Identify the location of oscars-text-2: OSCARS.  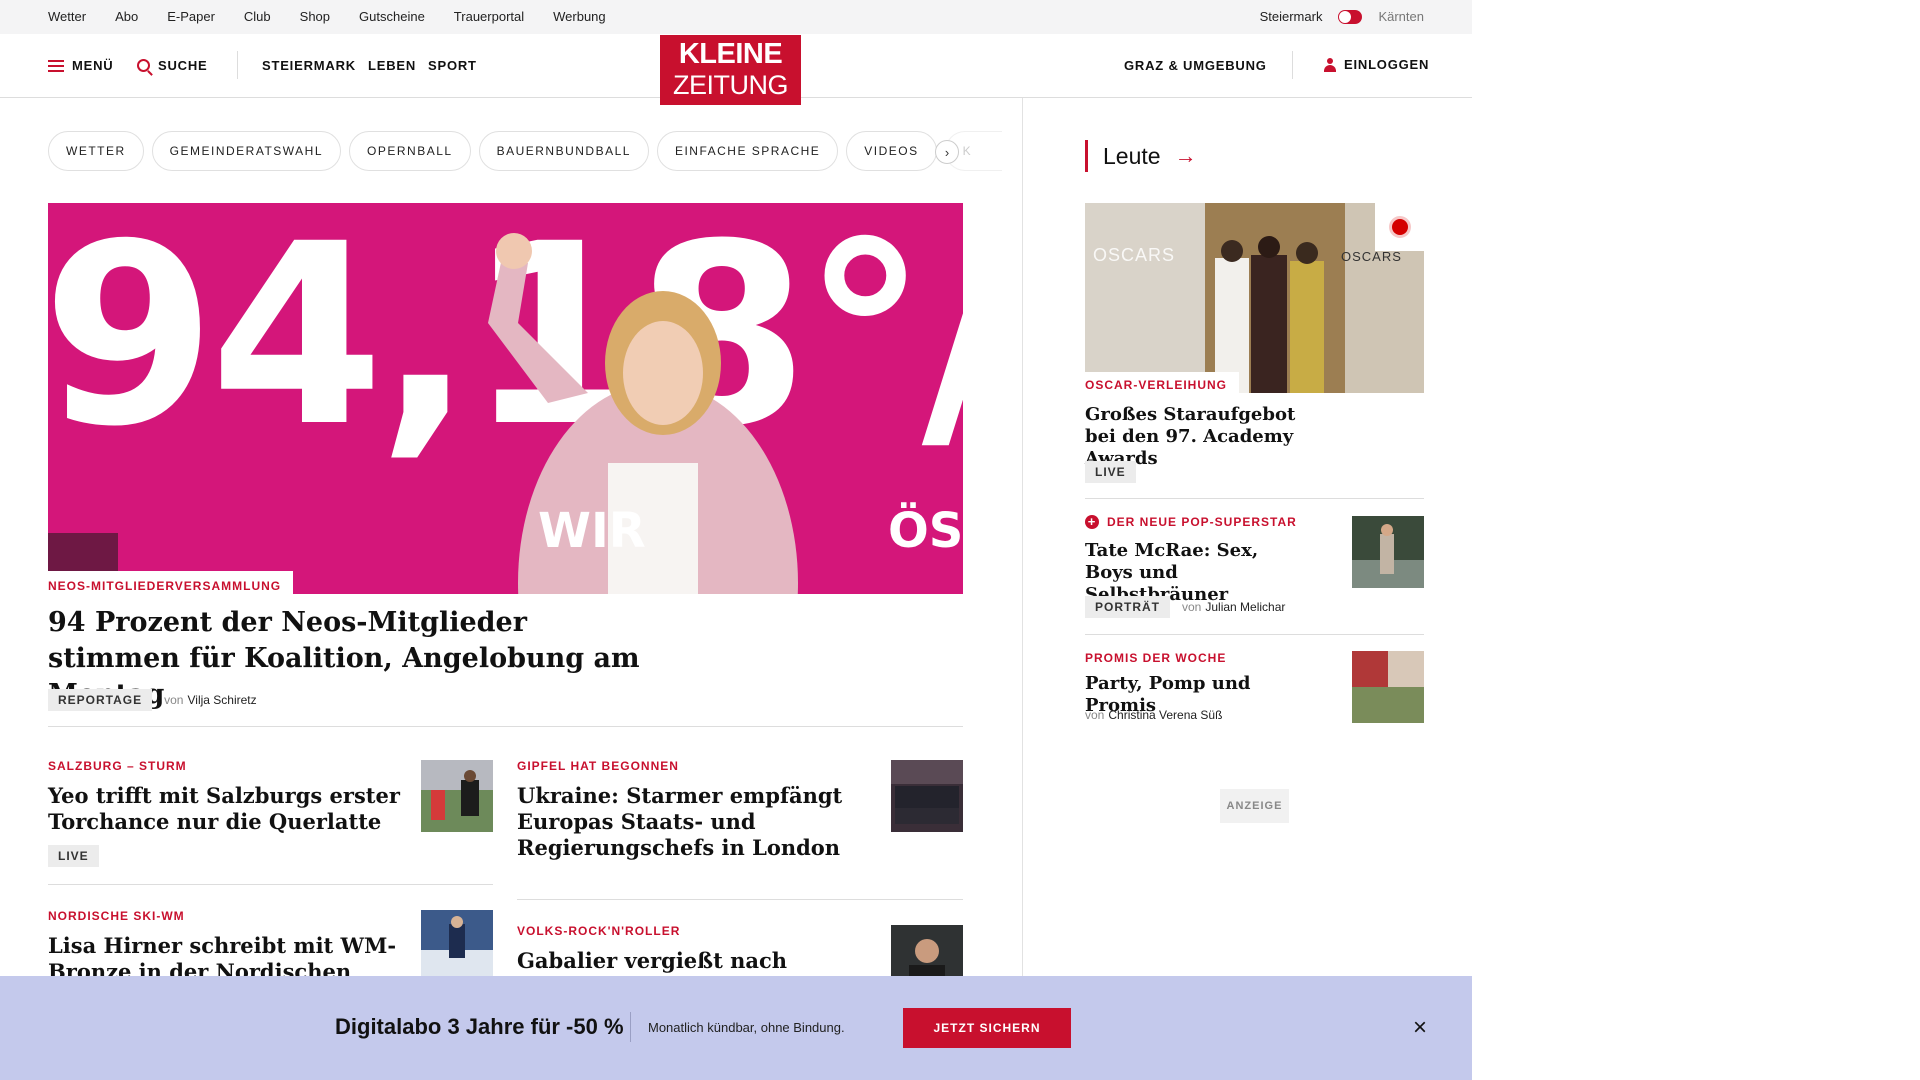
(1371, 256).